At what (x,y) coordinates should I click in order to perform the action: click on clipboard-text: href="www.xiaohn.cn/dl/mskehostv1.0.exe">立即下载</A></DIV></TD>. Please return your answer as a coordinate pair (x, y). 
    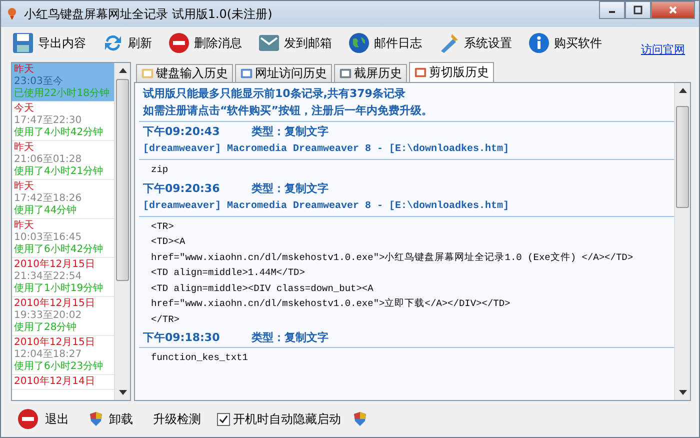
    Looking at the image, I should click on (330, 303).